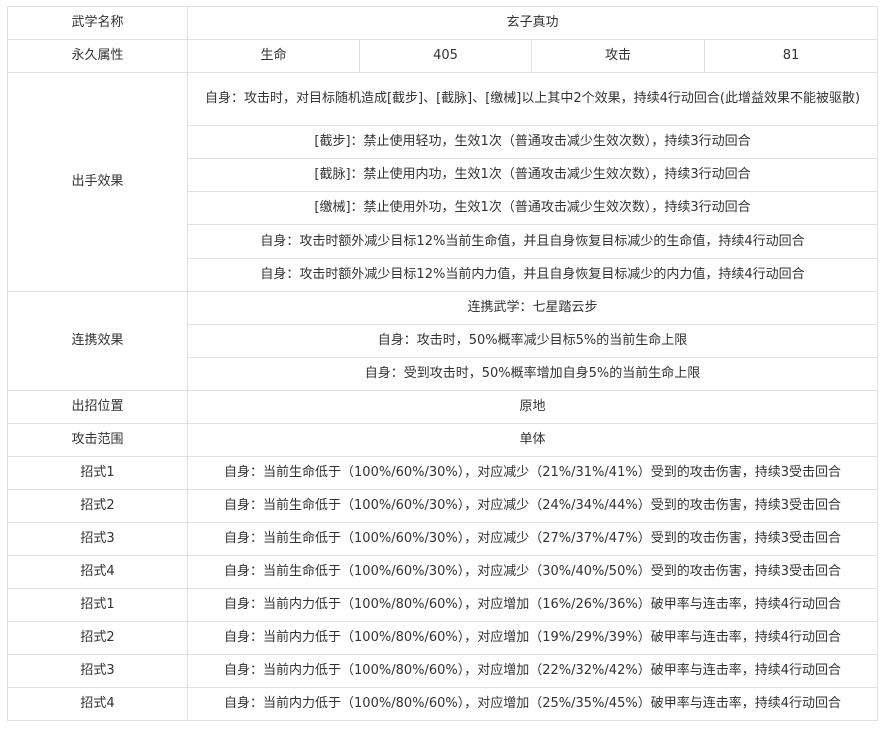  What do you see at coordinates (97, 56) in the screenshot?
I see `row-label: 永久属性` at bounding box center [97, 56].